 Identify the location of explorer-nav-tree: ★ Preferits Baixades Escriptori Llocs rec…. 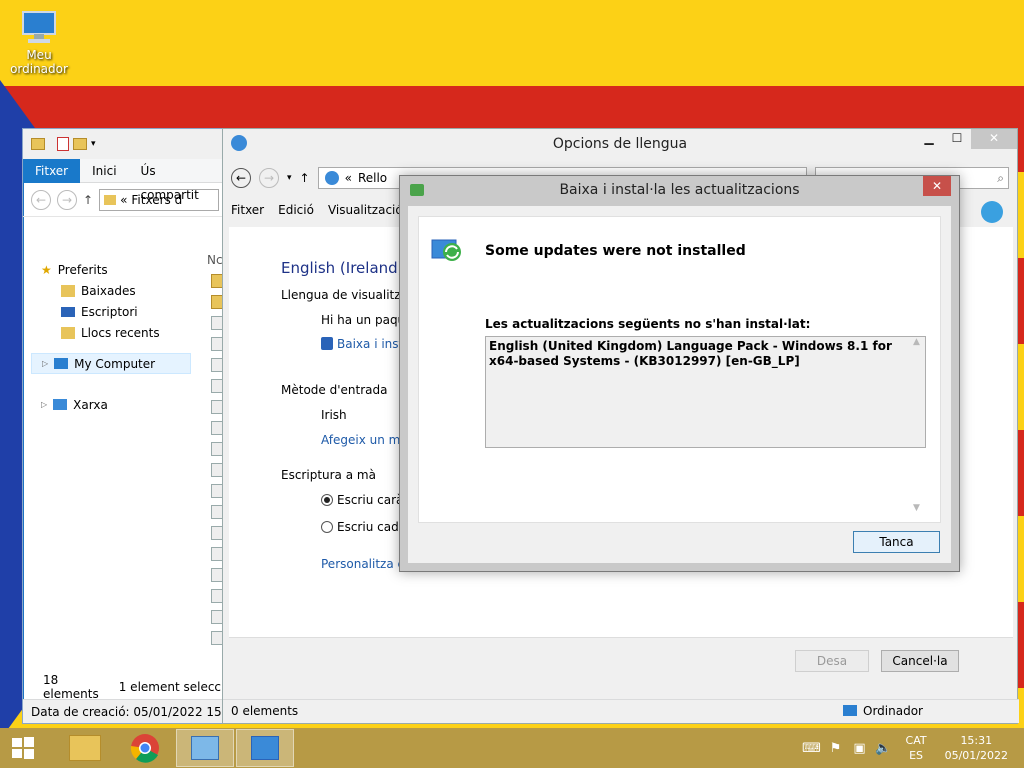
(111, 337).